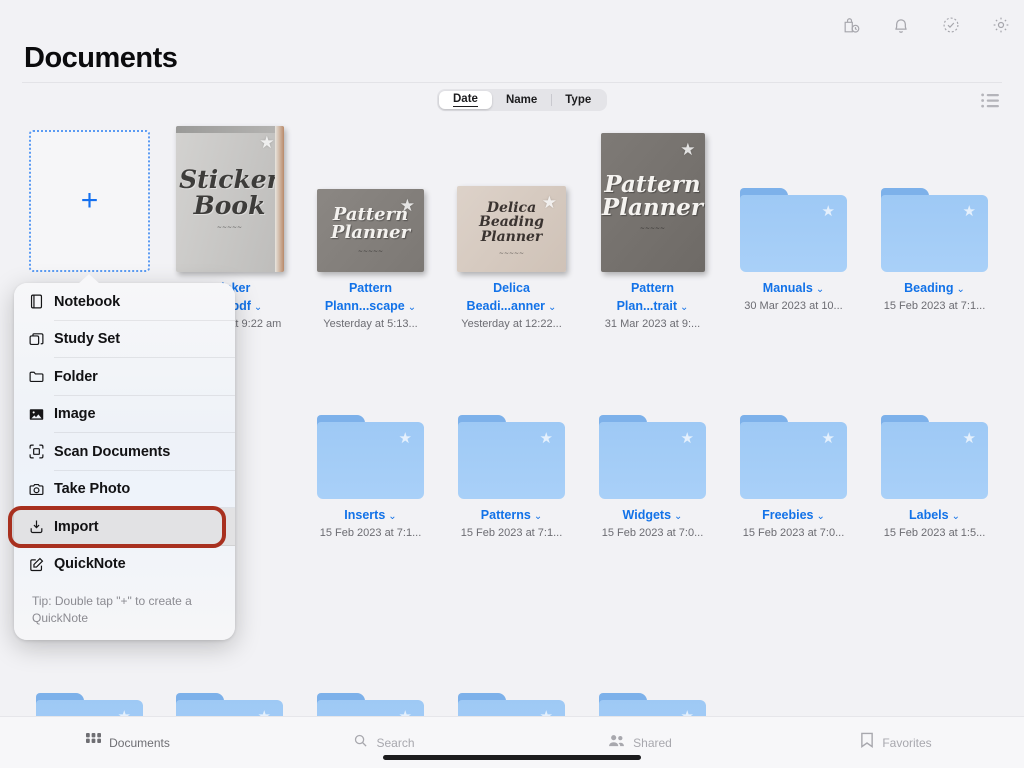 Image resolution: width=1024 pixels, height=768 pixels. What do you see at coordinates (901, 25) in the screenshot?
I see `notifications-bell-icon` at bounding box center [901, 25].